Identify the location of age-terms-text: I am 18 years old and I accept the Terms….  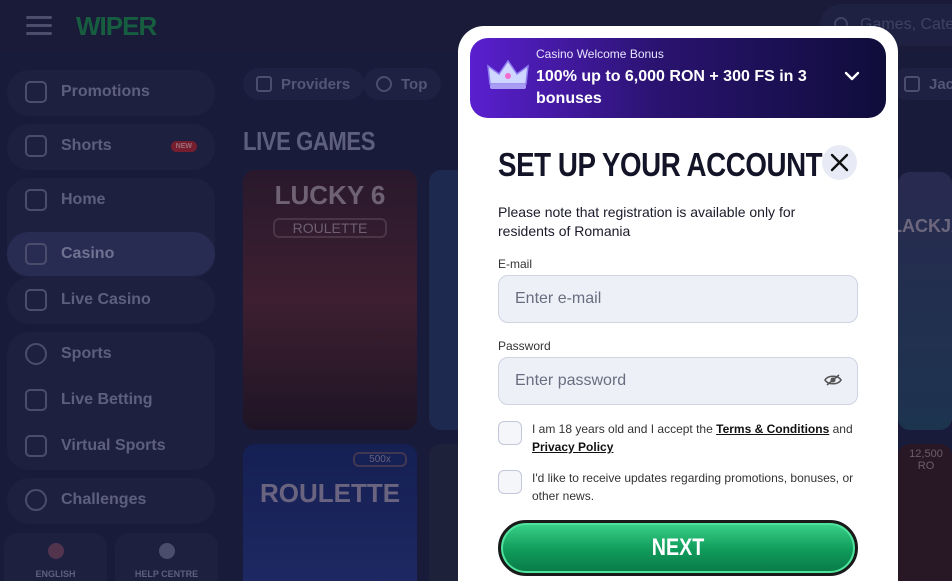
(697, 438).